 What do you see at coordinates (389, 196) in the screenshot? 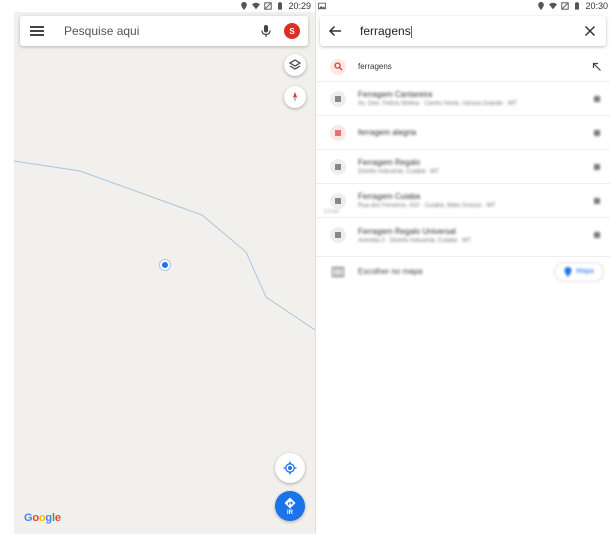
I see `result-title: Ferragem Cuiaba` at bounding box center [389, 196].